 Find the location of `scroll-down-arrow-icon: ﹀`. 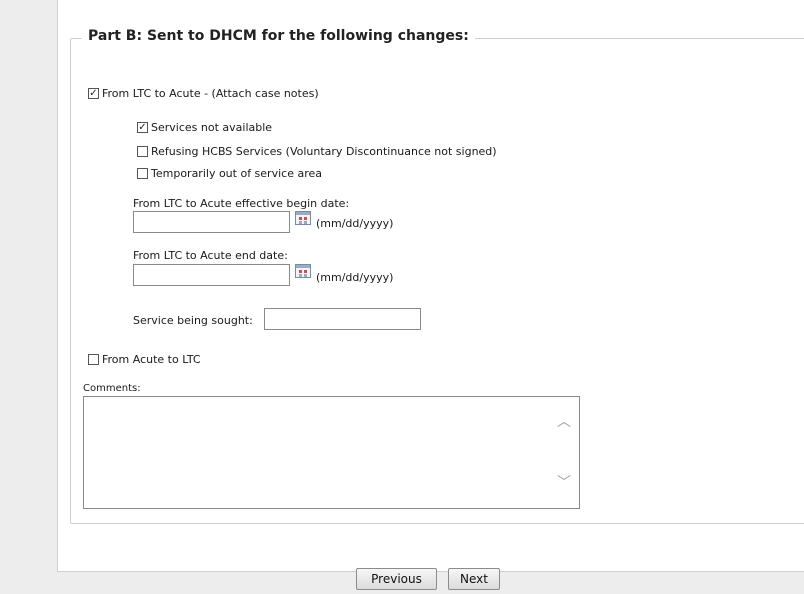

scroll-down-arrow-icon: ﹀ is located at coordinates (564, 483).